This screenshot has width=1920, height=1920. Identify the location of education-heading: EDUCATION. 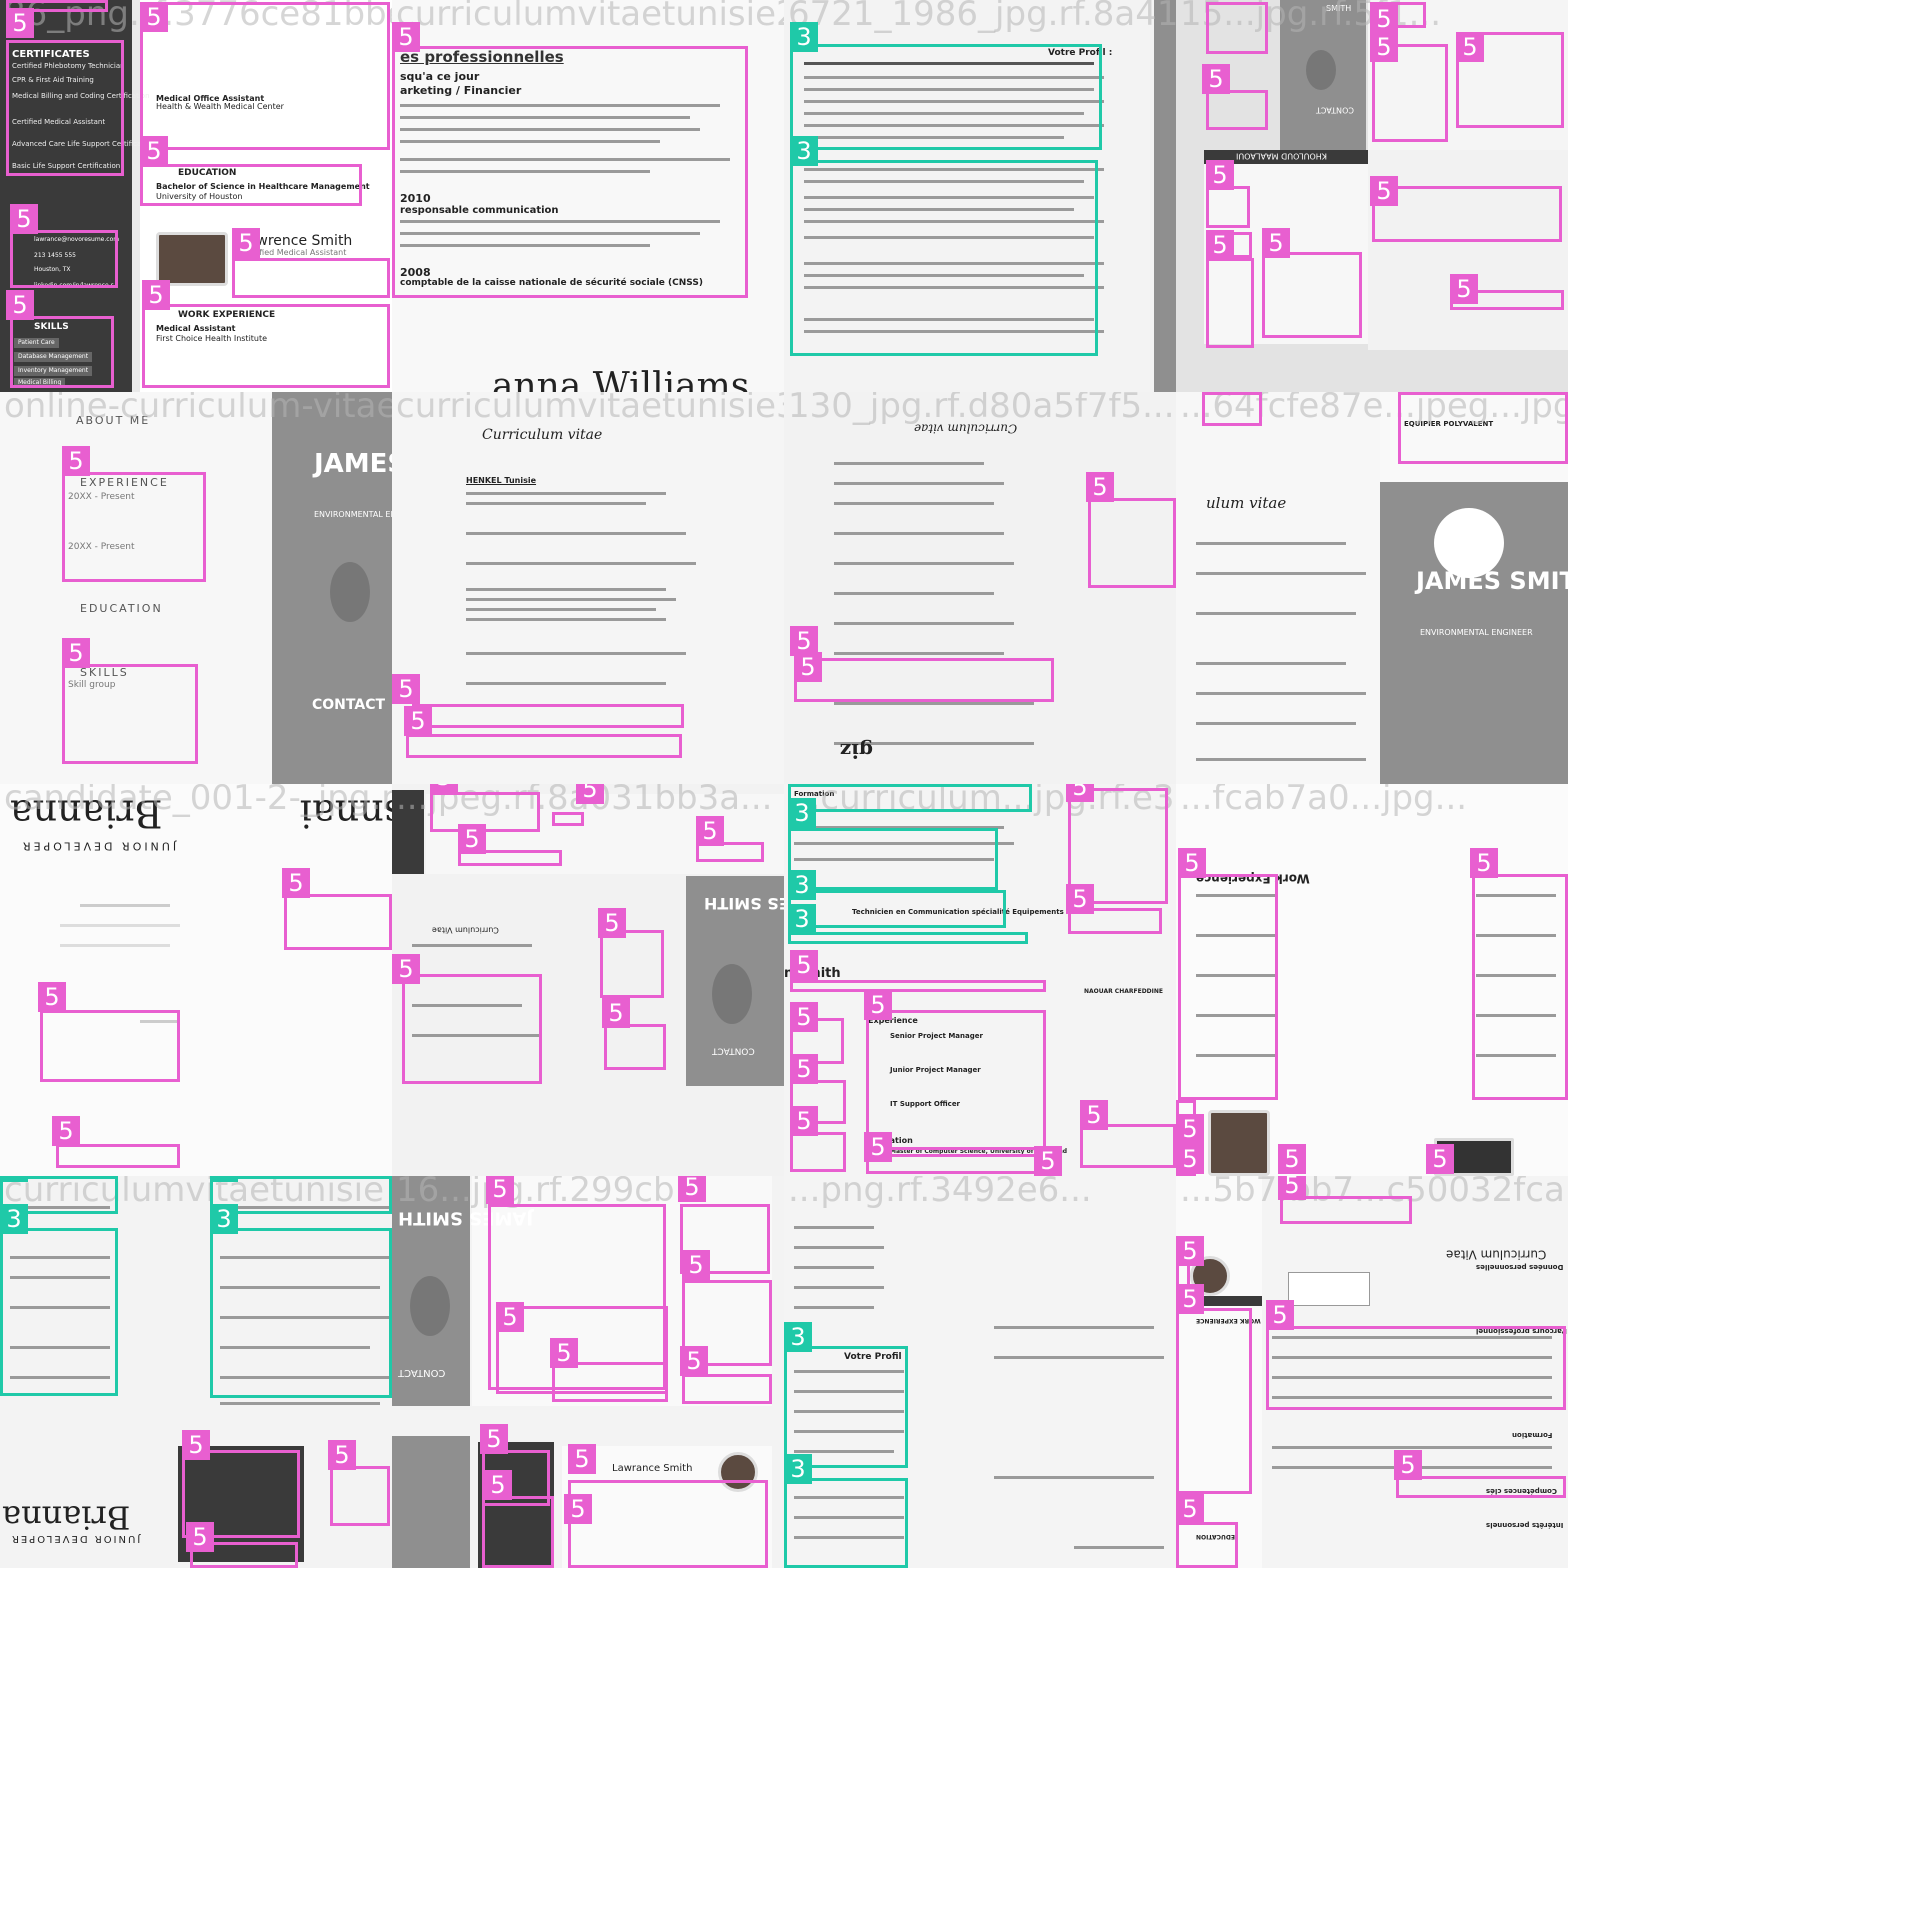
(121, 608).